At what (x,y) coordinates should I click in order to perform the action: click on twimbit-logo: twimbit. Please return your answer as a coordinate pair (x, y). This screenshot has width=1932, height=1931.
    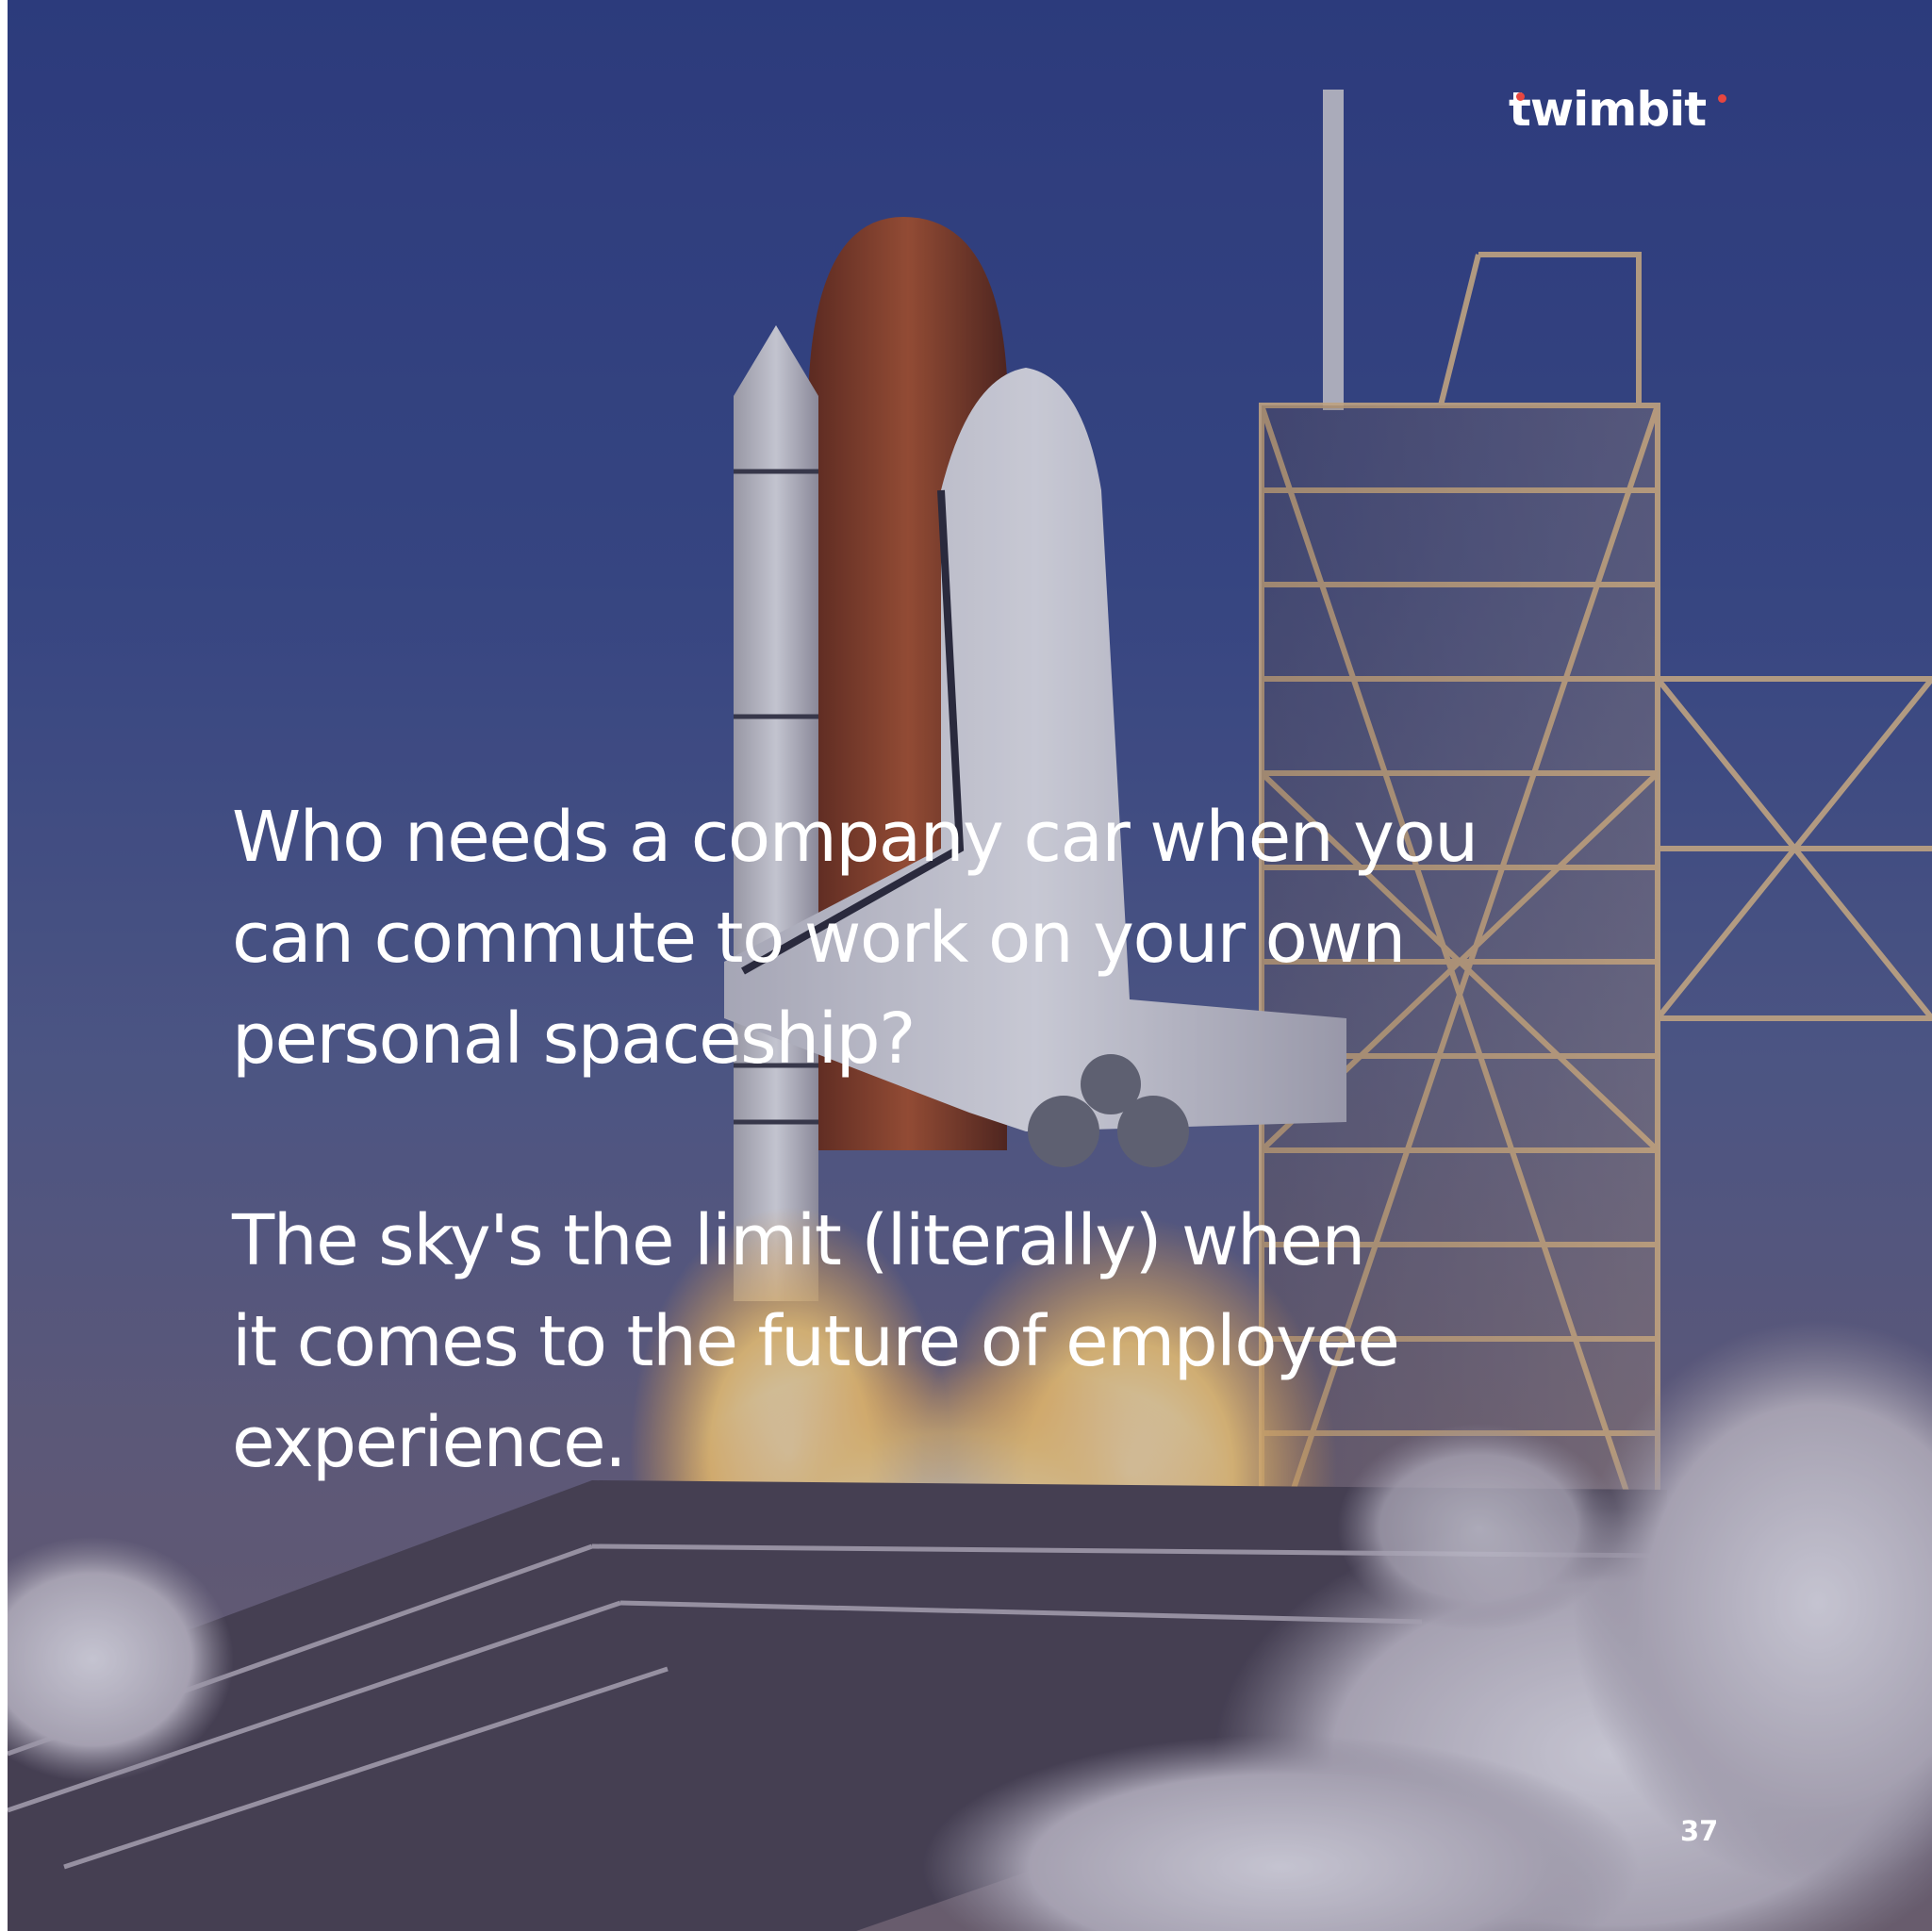
    Looking at the image, I should click on (1622, 109).